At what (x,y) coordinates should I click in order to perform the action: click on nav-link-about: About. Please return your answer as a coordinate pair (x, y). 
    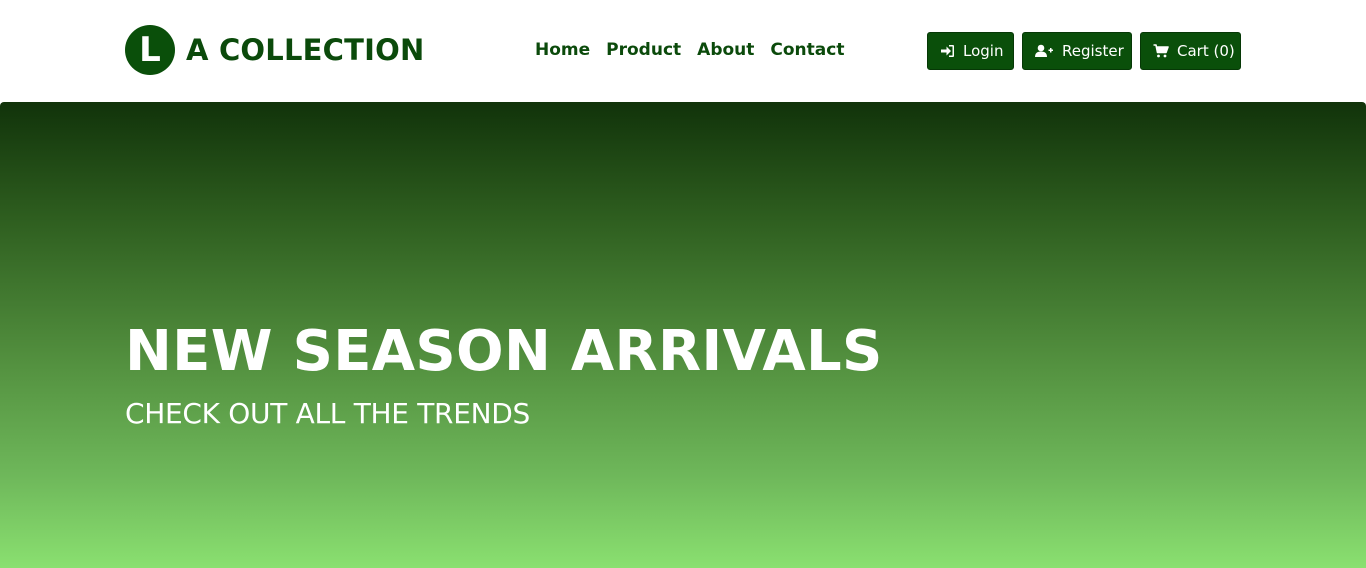
    Looking at the image, I should click on (725, 50).